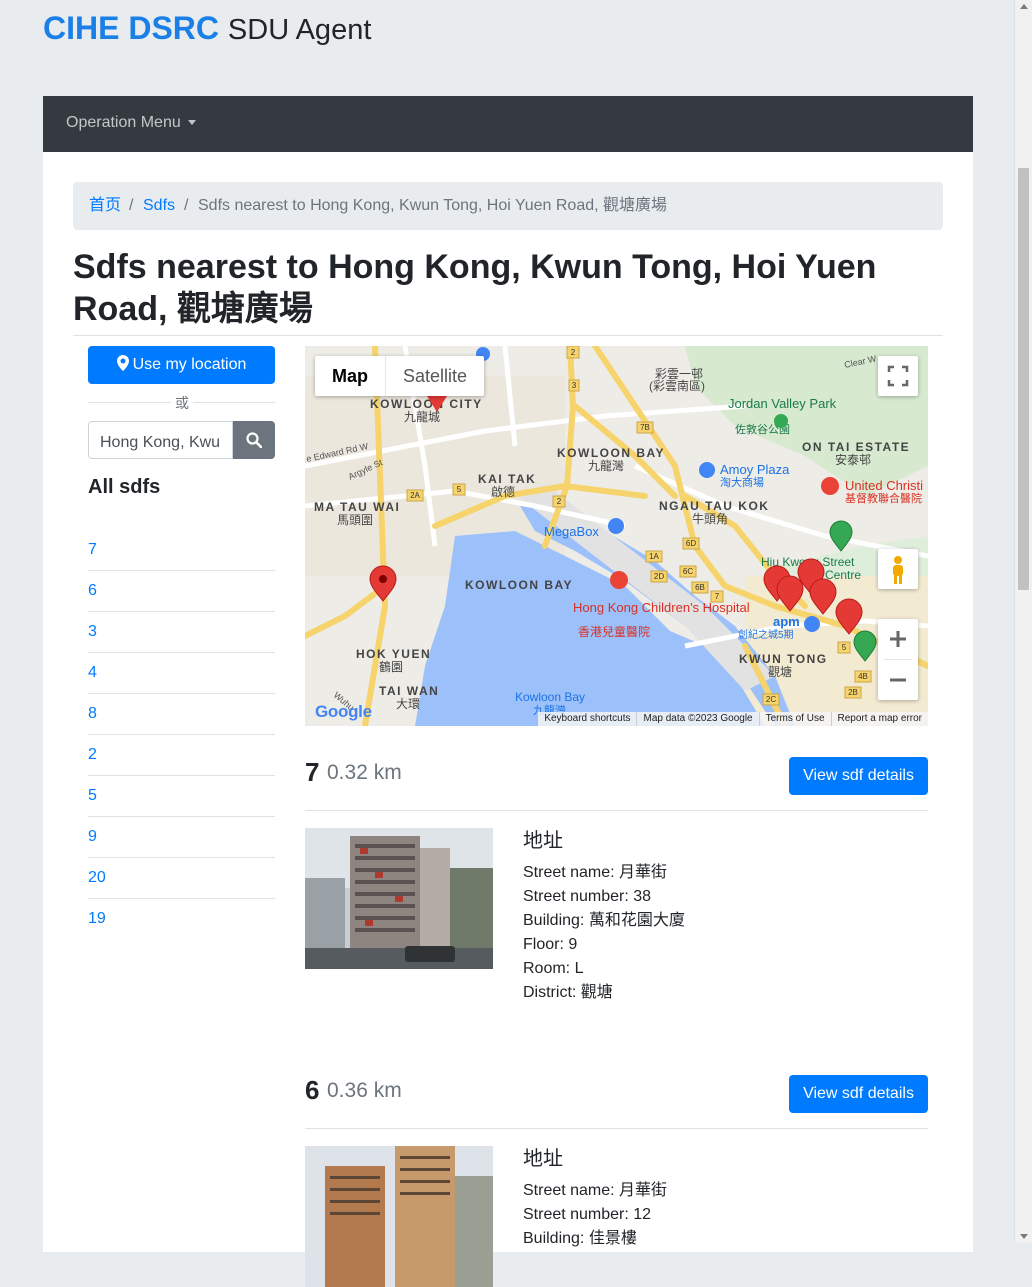 This screenshot has width=1032, height=1287. I want to click on fullscreen-icon, so click(898, 376).